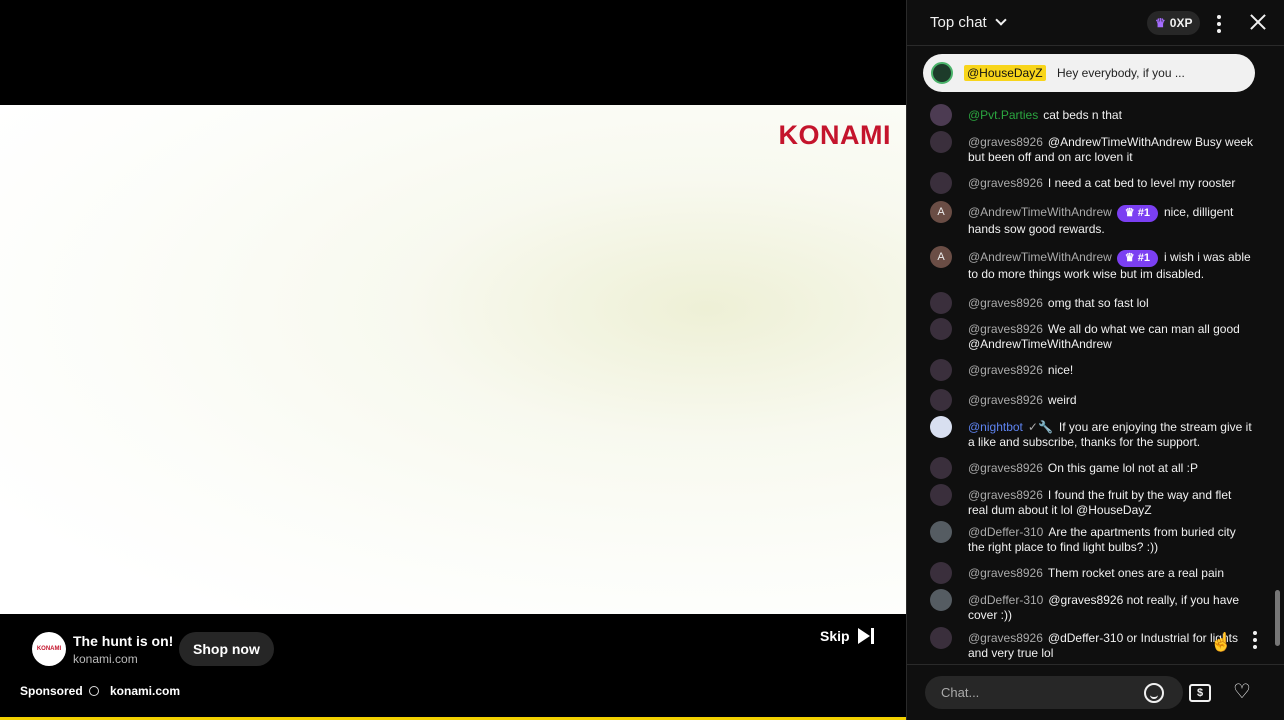 This screenshot has width=1284, height=720. What do you see at coordinates (49, 649) in the screenshot?
I see `advertiser-logo: KONAMI` at bounding box center [49, 649].